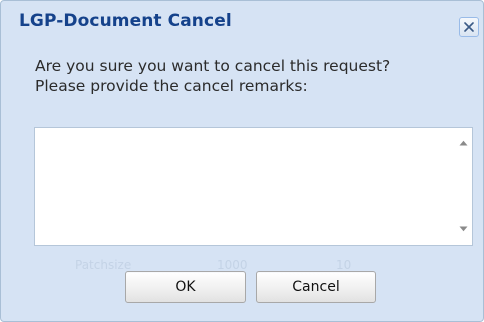  I want to click on scroll-up-arrow-icon, so click(463, 143).